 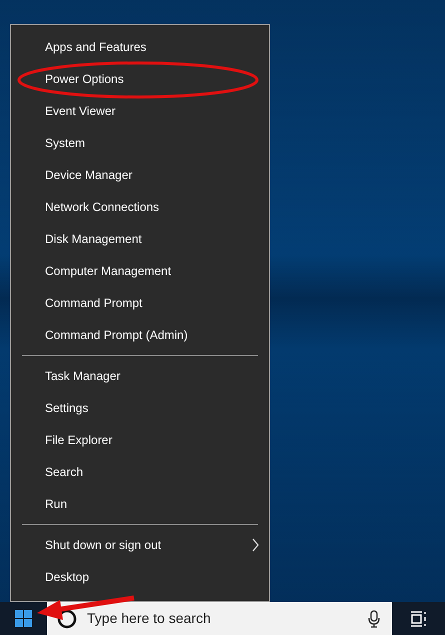 I want to click on menu-item: Computer Management, so click(x=140, y=271).